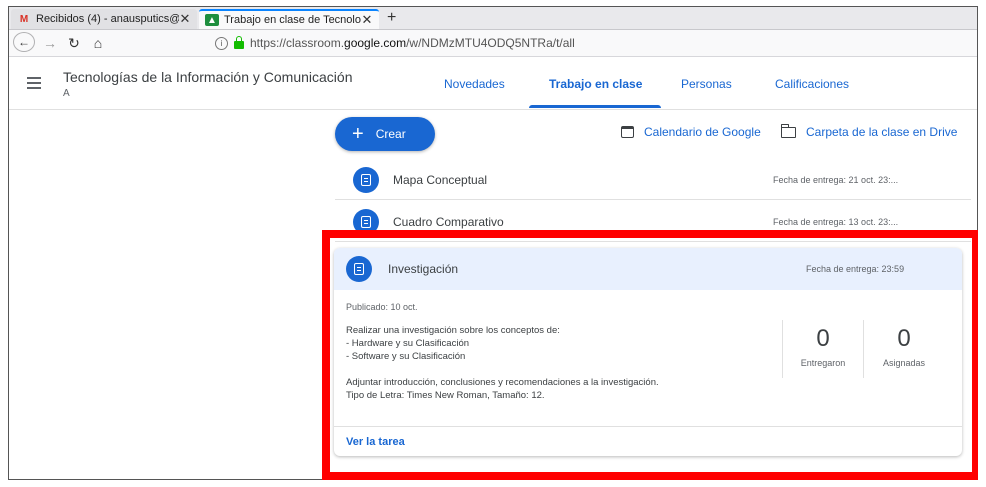  Describe the element at coordinates (595, 84) in the screenshot. I see `tab-trabajo-en-clase: Trabajo en clase` at that location.